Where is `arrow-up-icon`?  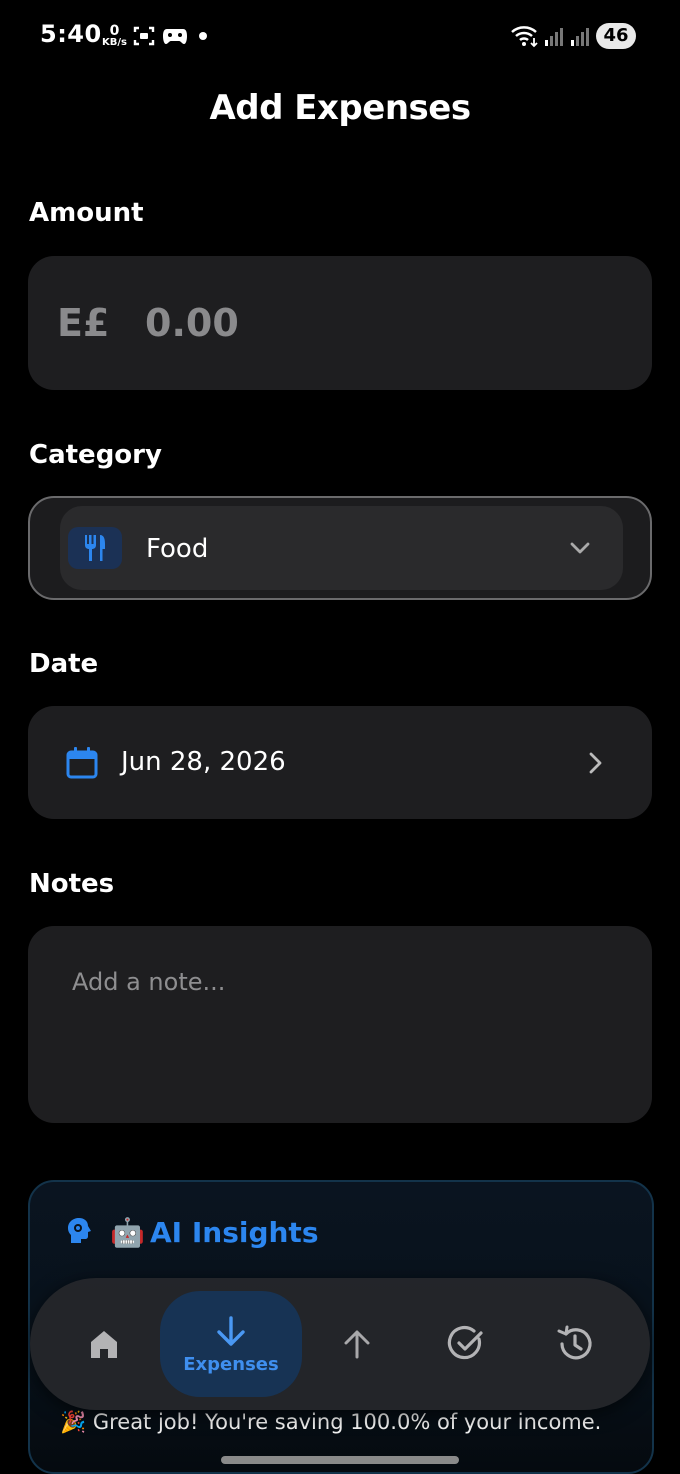 arrow-up-icon is located at coordinates (357, 1344).